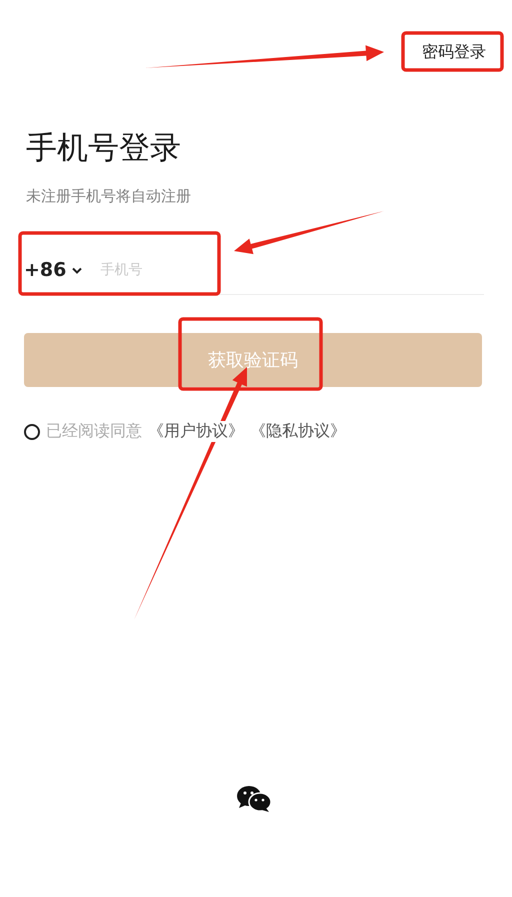  Describe the element at coordinates (32, 432) in the screenshot. I see `agree-checkbox` at that location.